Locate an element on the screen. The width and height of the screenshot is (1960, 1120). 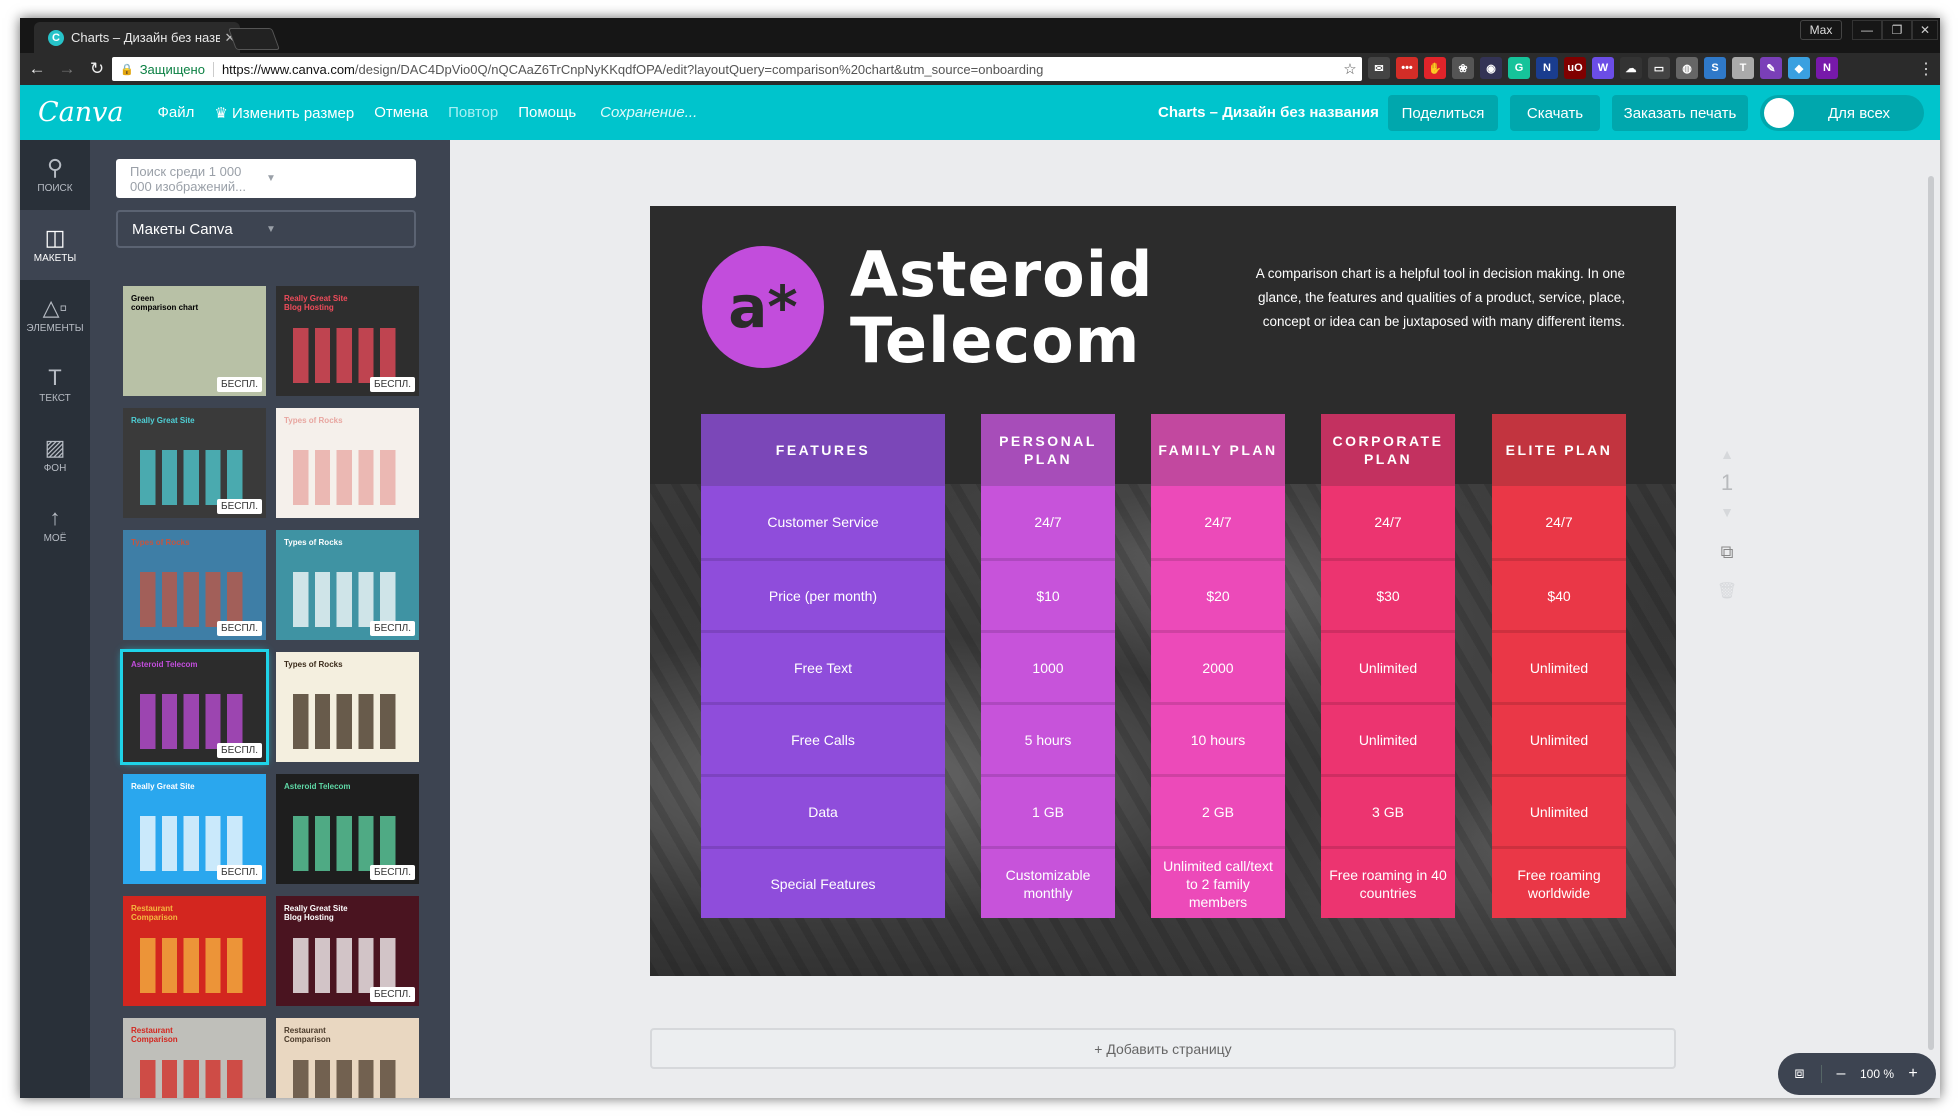
template-title: Asteroid Telecom is located at coordinates (164, 664).